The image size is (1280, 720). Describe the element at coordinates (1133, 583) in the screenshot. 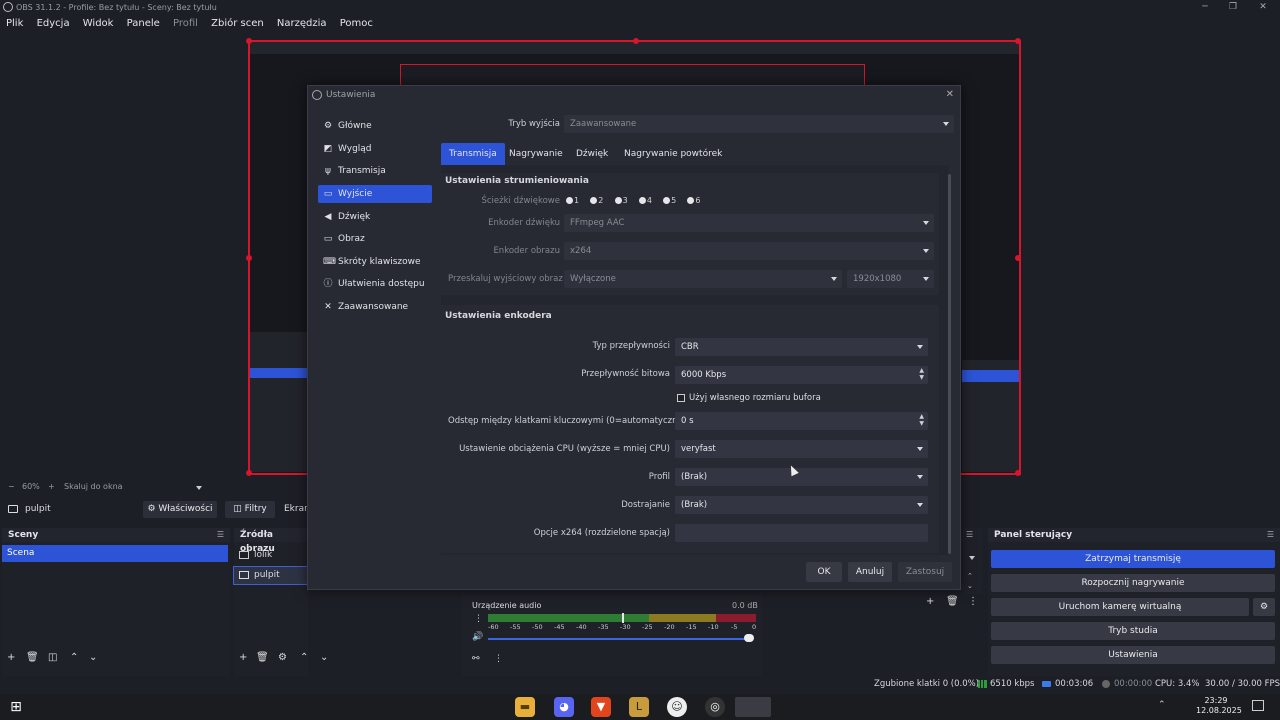

I see `start-recording-button: Rozpocznij nagrywanie` at that location.